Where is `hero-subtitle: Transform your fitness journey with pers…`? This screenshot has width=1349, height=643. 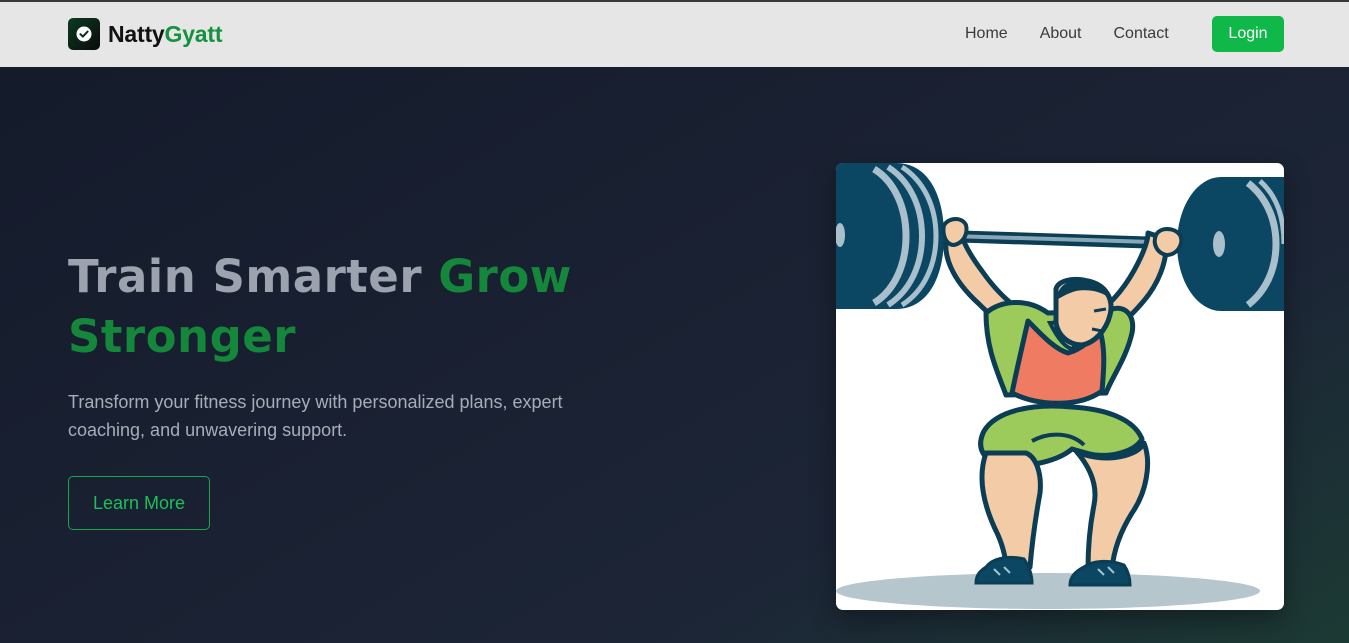 hero-subtitle: Transform your fitness journey with pers… is located at coordinates (315, 416).